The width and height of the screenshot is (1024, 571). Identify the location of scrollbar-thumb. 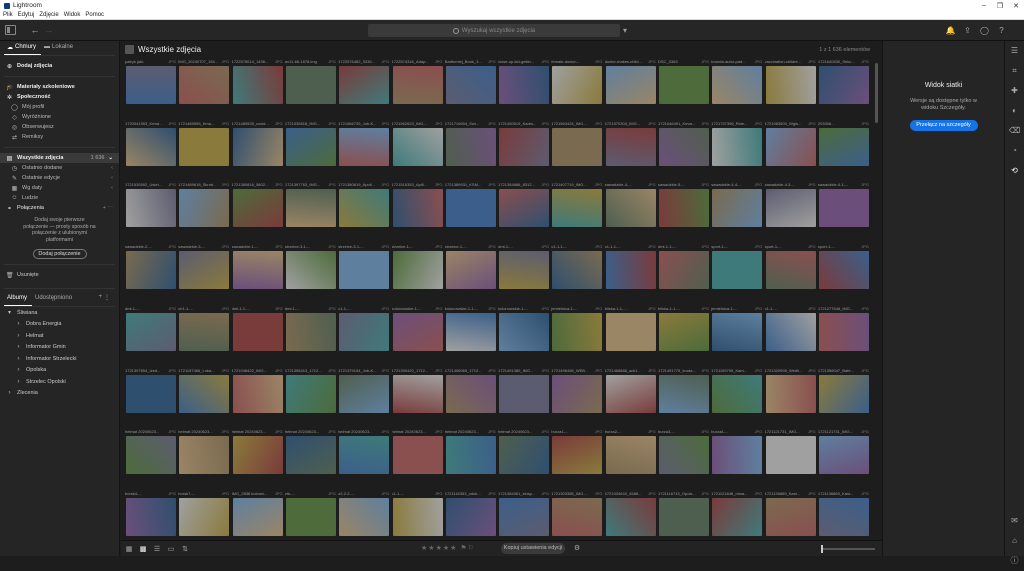
(876, 93).